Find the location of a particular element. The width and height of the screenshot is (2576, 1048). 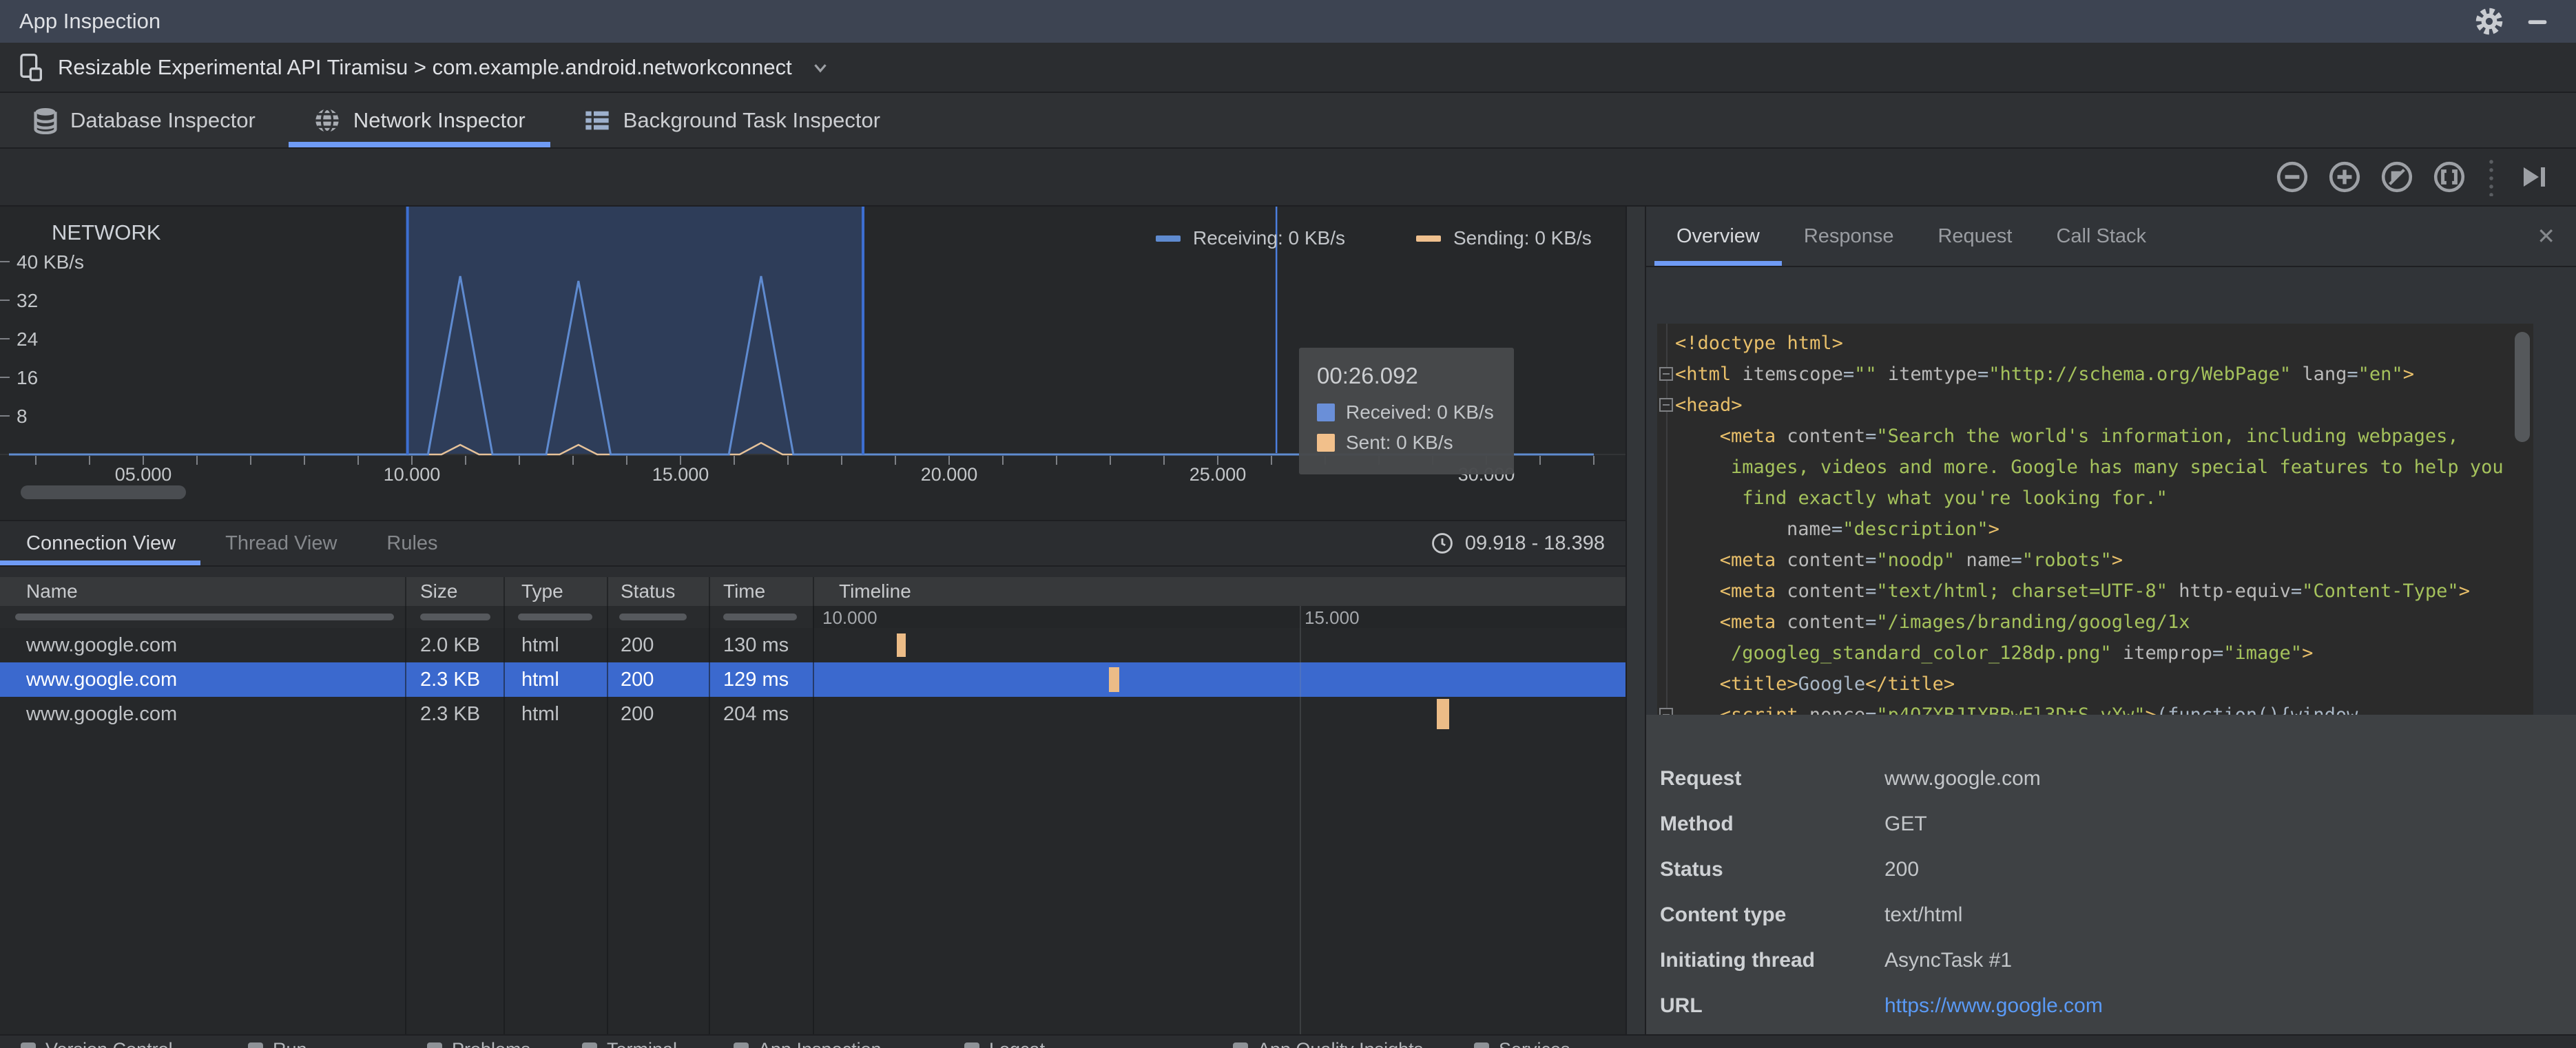

tab-thread-view: Thread View is located at coordinates (281, 543).